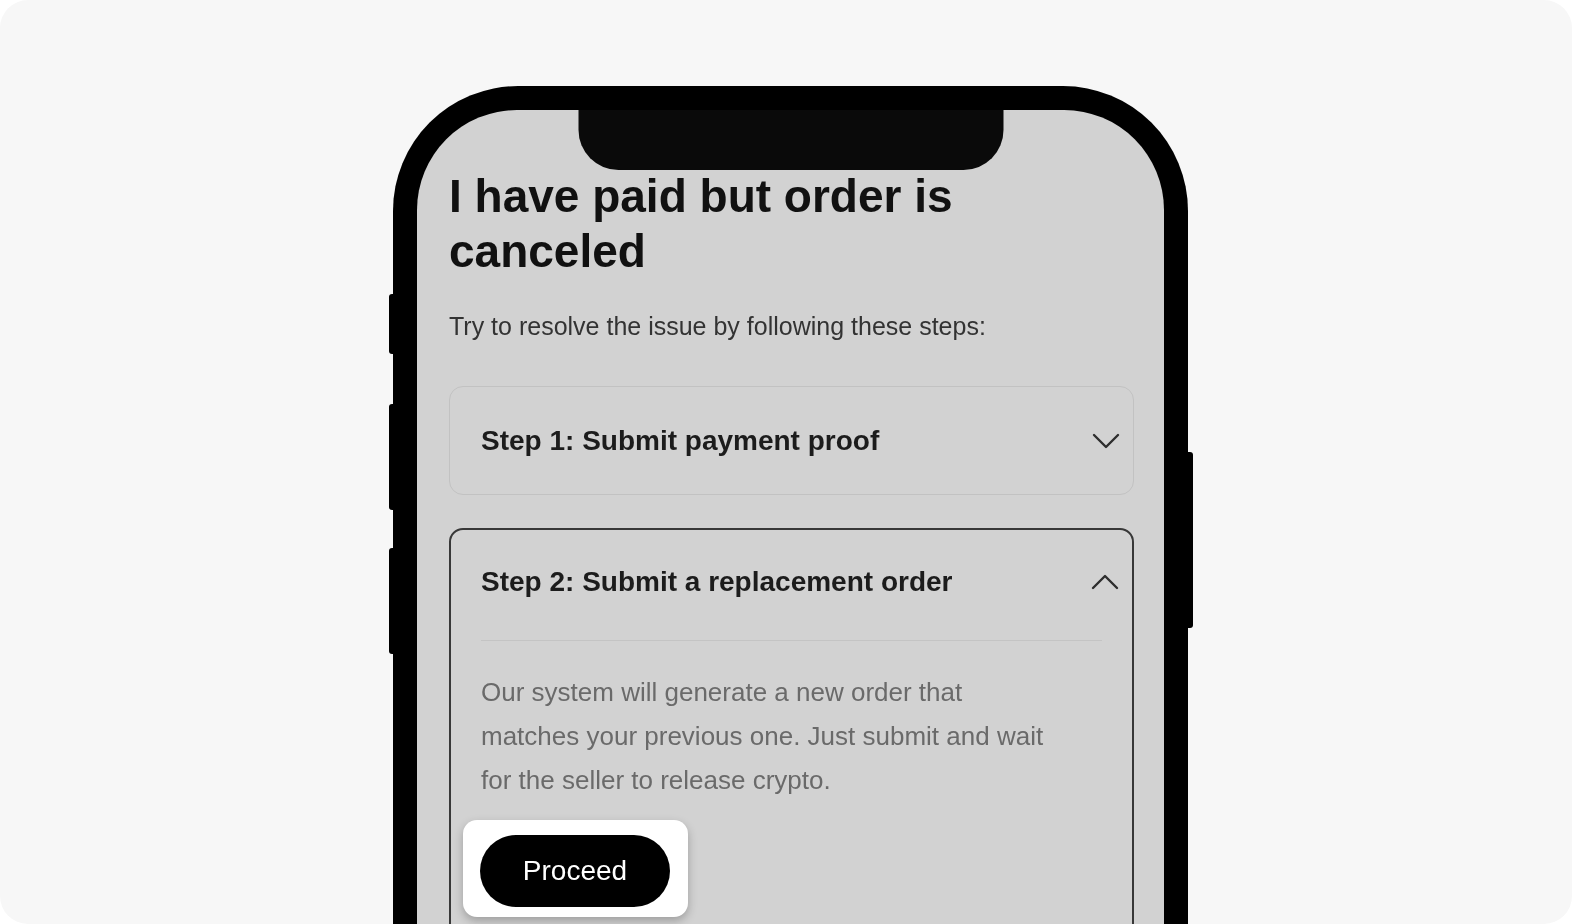 The image size is (1572, 924). What do you see at coordinates (575, 871) in the screenshot?
I see `proceed-button: Proceed` at bounding box center [575, 871].